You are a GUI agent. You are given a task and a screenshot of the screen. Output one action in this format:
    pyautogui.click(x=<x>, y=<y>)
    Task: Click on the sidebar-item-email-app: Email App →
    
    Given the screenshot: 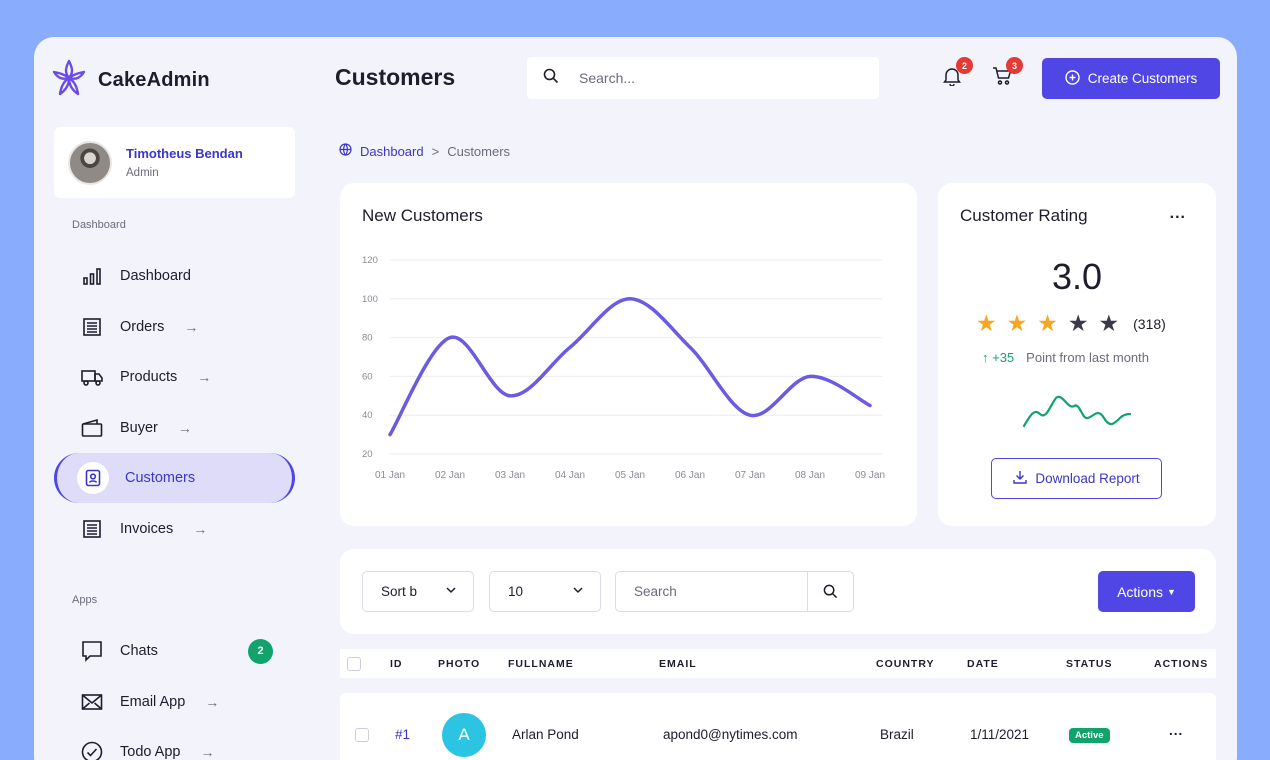 What is the action you would take?
    pyautogui.click(x=174, y=702)
    